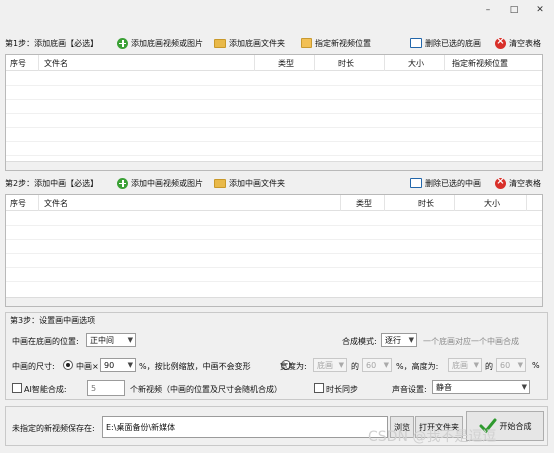 This screenshot has width=554, height=453. Describe the element at coordinates (293, 366) in the screenshot. I see `width-label: 宽度为:` at that location.